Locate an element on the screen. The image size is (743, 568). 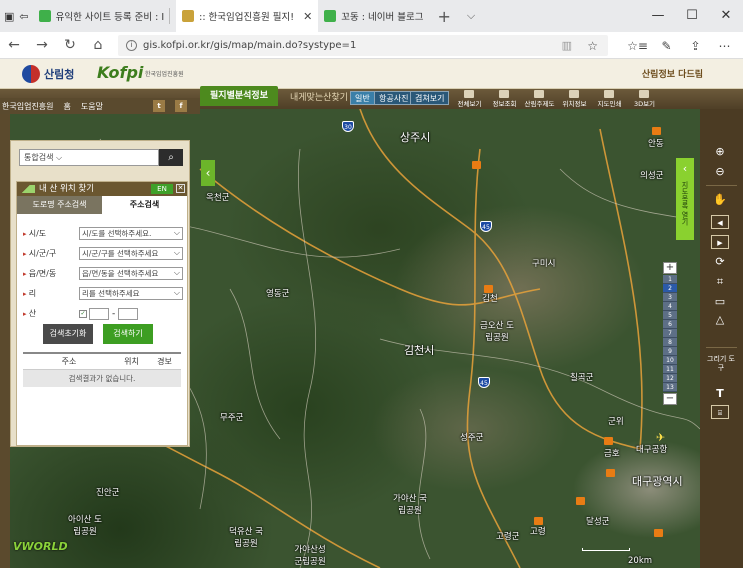
close-window-button: ✕ is located at coordinates (726, 16).